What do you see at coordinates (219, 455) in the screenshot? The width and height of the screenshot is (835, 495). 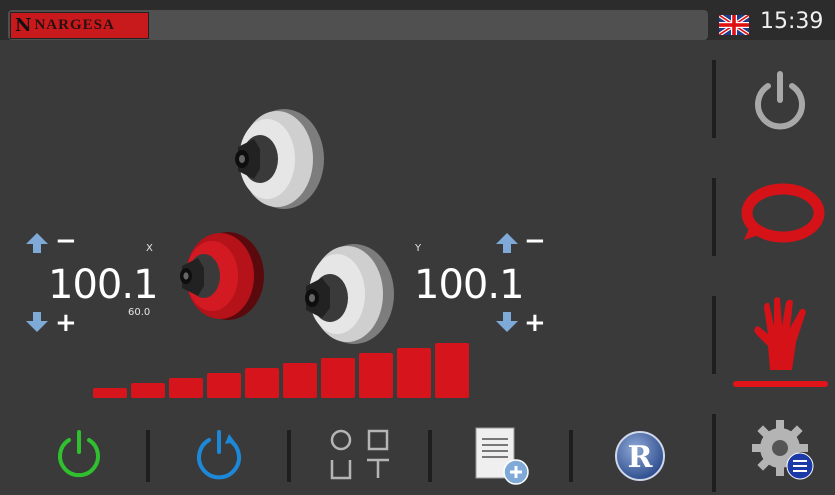 I see `reset-icon` at bounding box center [219, 455].